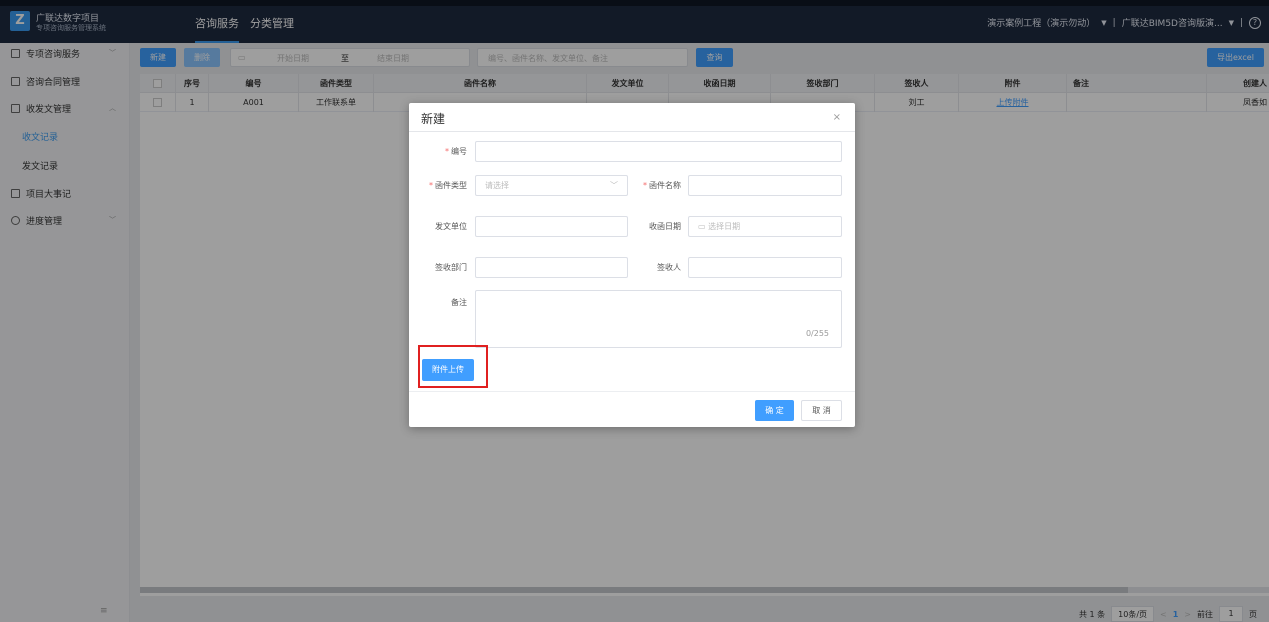 Image resolution: width=1269 pixels, height=622 pixels. Describe the element at coordinates (658, 151) in the screenshot. I see `code-input` at that location.